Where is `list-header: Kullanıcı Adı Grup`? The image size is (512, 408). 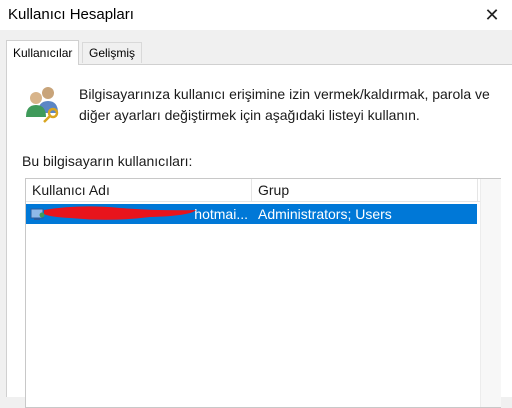
list-header: Kullanıcı Adı Grup is located at coordinates (253, 190).